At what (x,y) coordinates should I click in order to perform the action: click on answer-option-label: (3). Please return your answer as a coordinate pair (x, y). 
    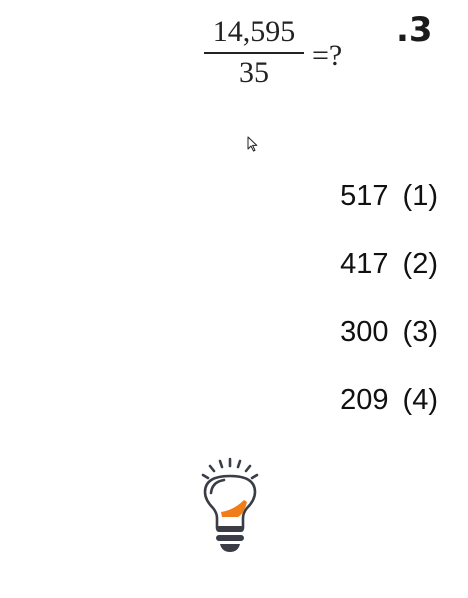
    Looking at the image, I should click on (420, 331).